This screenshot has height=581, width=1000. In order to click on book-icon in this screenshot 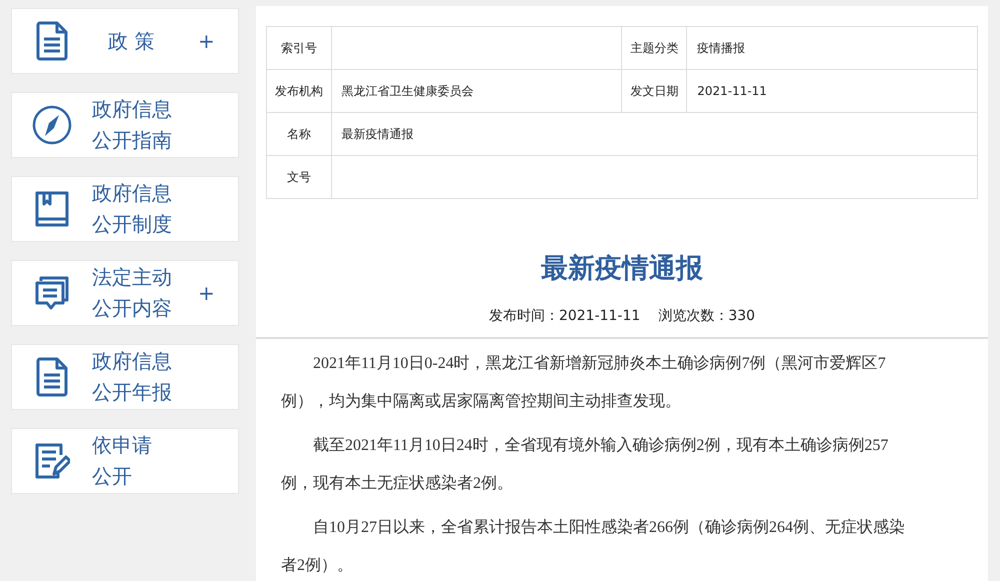, I will do `click(52, 209)`.